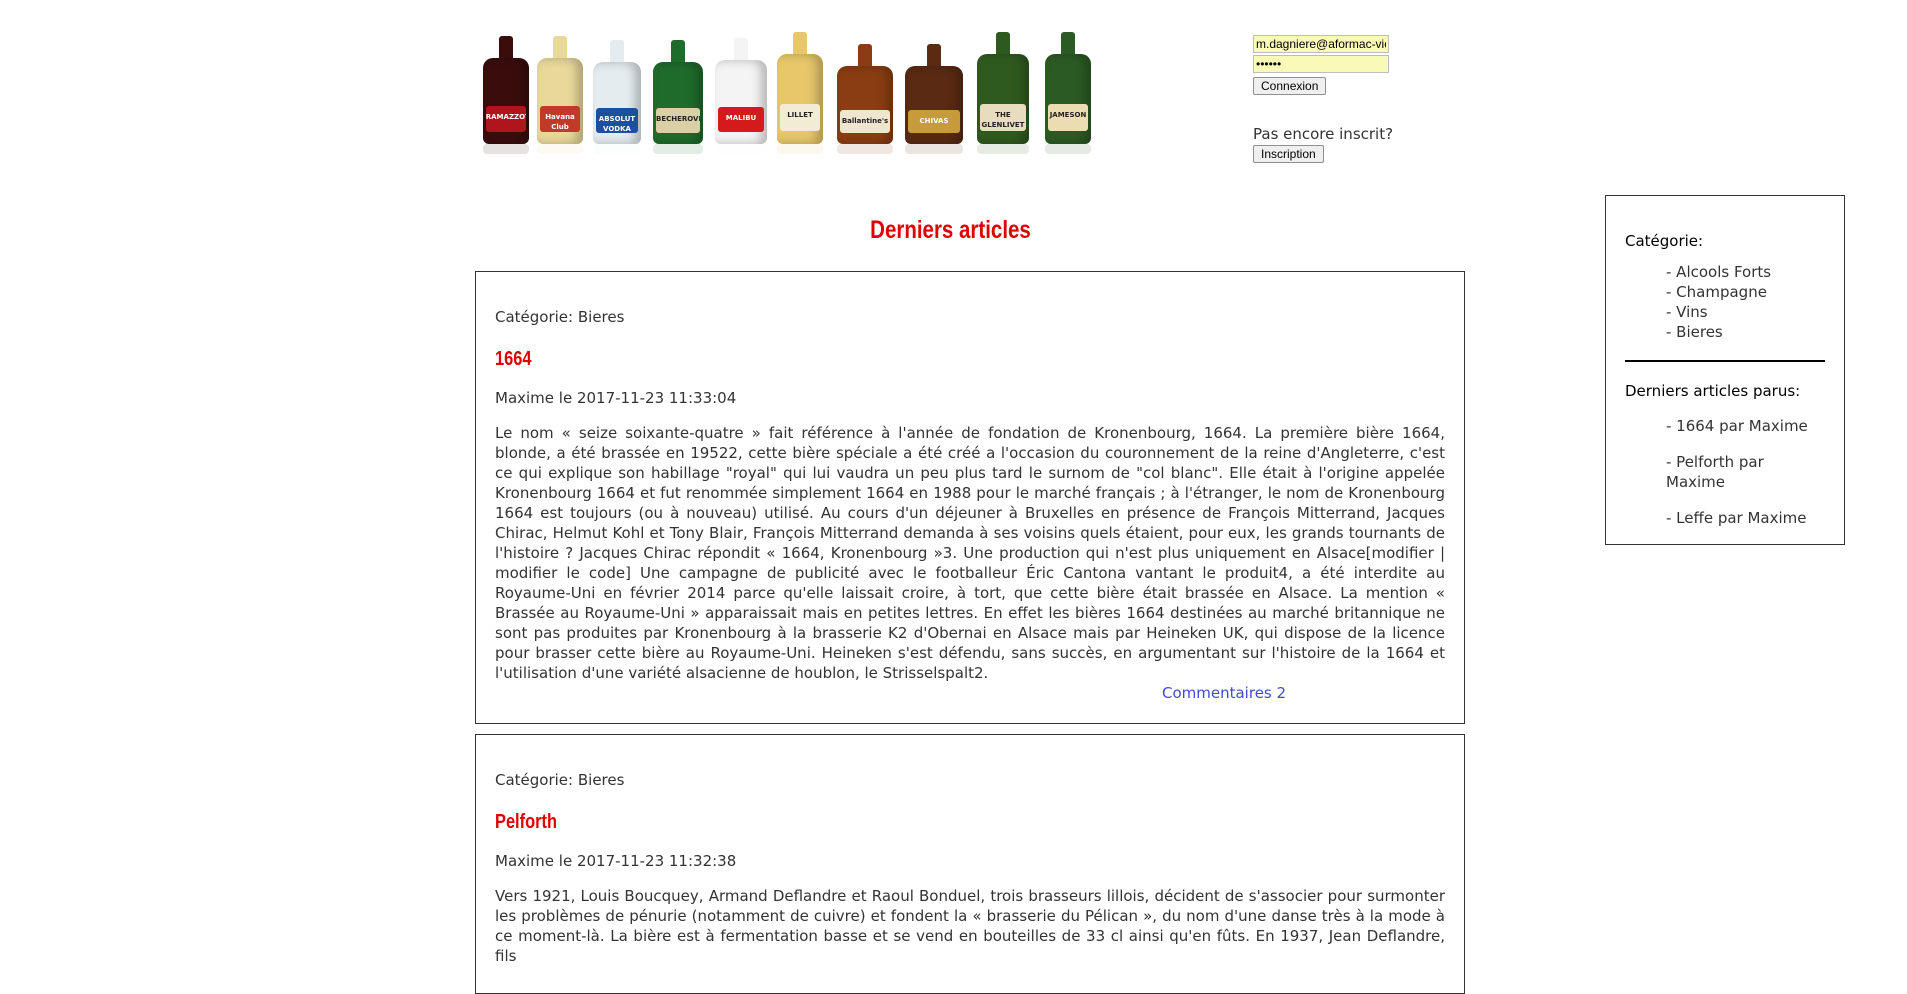 This screenshot has width=1907, height=994. What do you see at coordinates (617, 97) in the screenshot?
I see `bottle-absolut-vodka: ABSOLUT VODKA` at bounding box center [617, 97].